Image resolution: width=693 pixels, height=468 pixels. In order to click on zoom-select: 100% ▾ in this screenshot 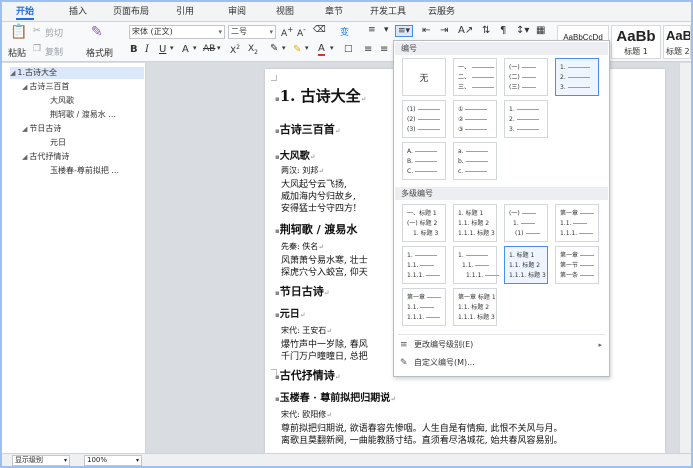, I will do `click(113, 460)`.